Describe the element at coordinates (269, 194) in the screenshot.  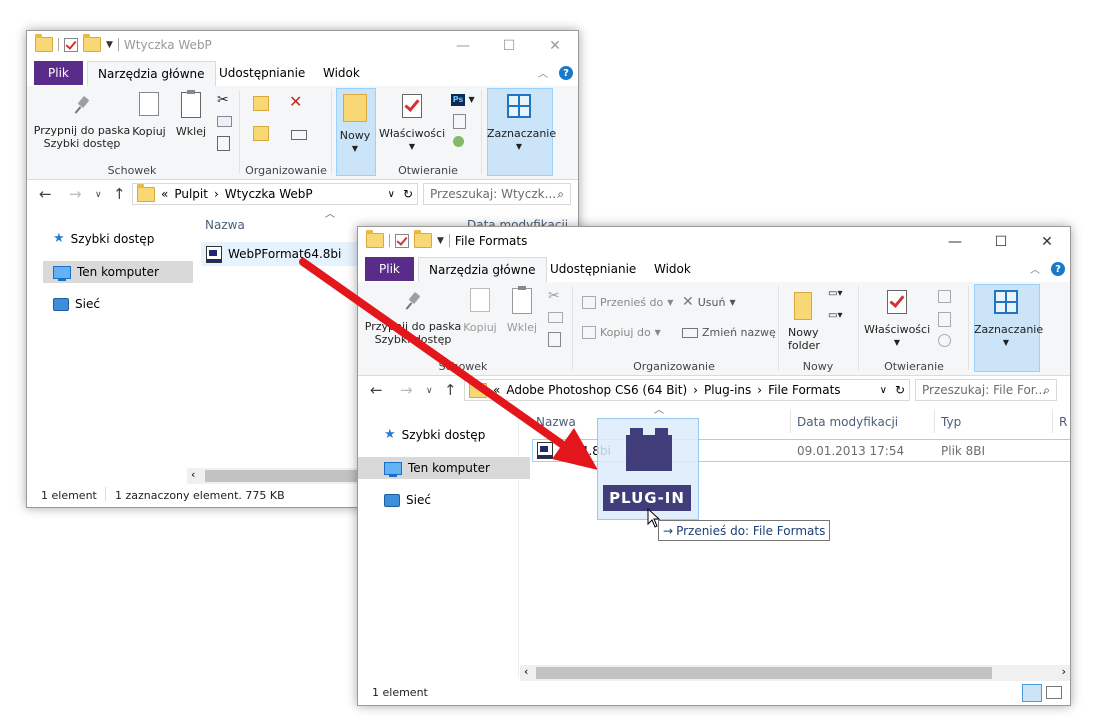
I see `breadcrumb-current: Wtyczka WebP` at that location.